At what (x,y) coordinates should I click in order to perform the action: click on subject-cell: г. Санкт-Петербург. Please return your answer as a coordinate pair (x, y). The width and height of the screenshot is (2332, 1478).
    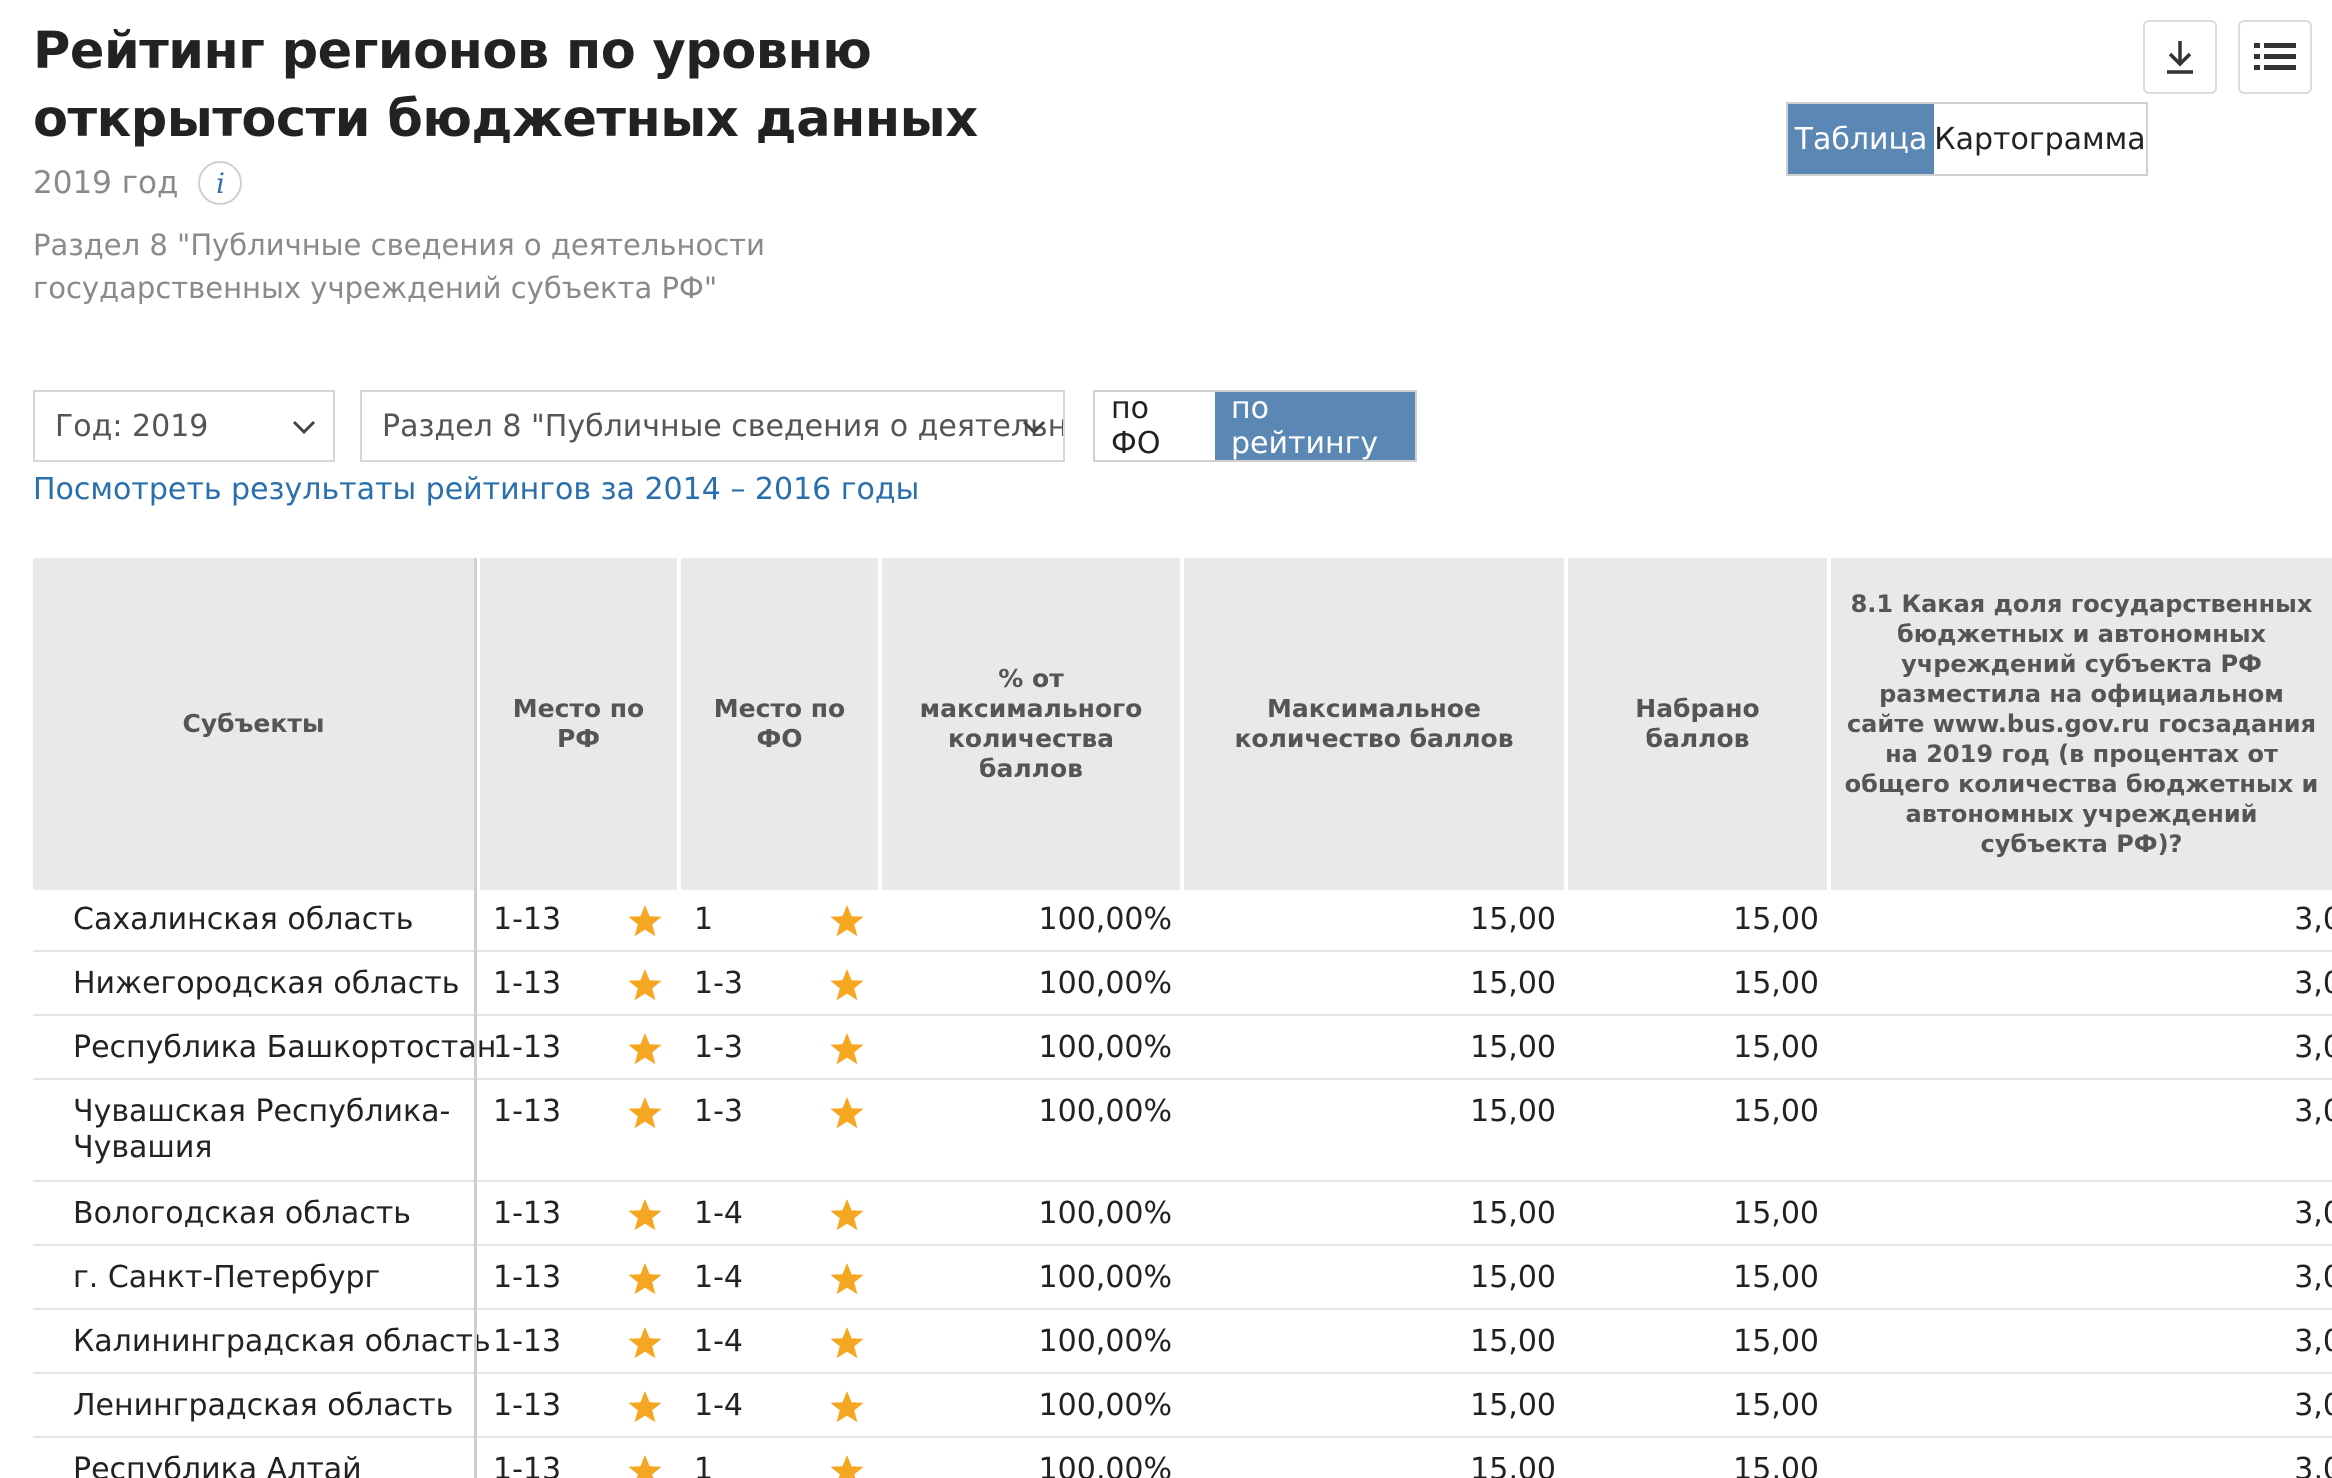
    Looking at the image, I should click on (227, 1277).